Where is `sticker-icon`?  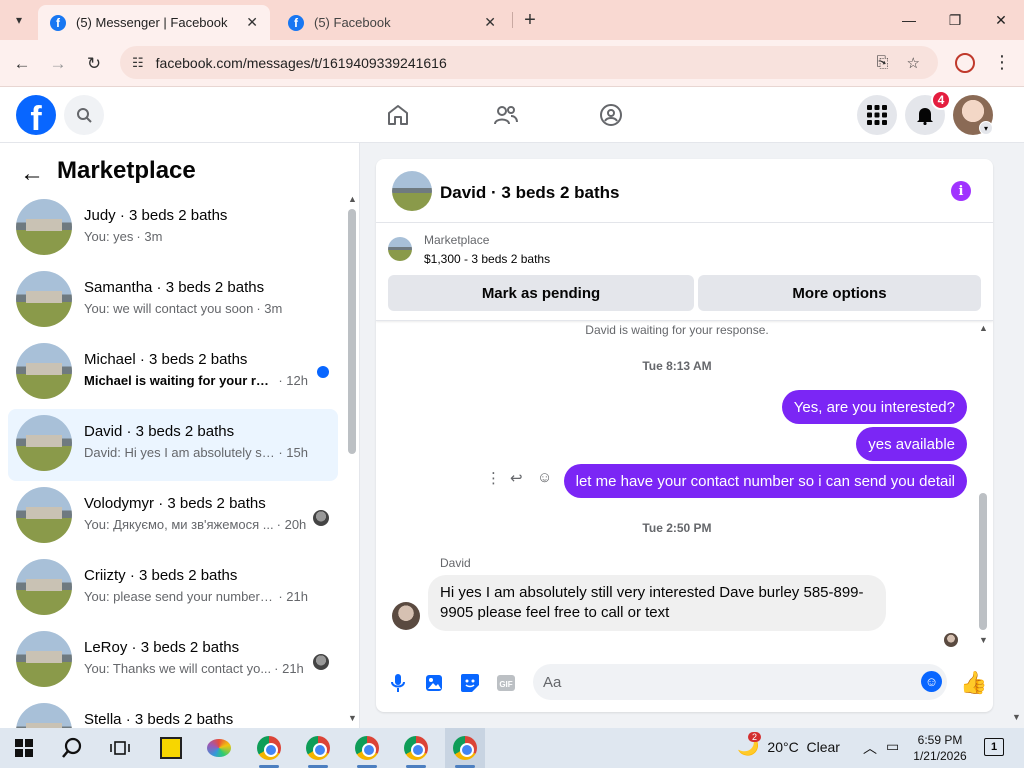
sticker-icon is located at coordinates (470, 683).